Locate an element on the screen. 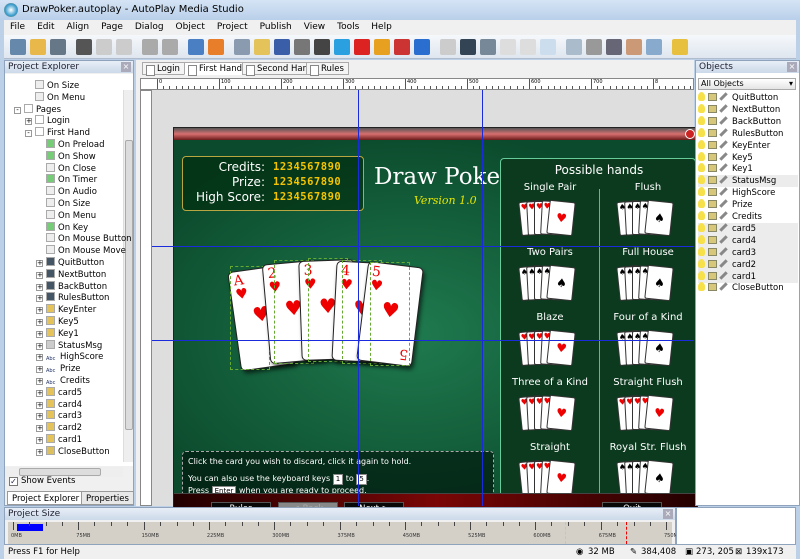 The height and width of the screenshot is (559, 800). pencil-icon is located at coordinates (680, 47).